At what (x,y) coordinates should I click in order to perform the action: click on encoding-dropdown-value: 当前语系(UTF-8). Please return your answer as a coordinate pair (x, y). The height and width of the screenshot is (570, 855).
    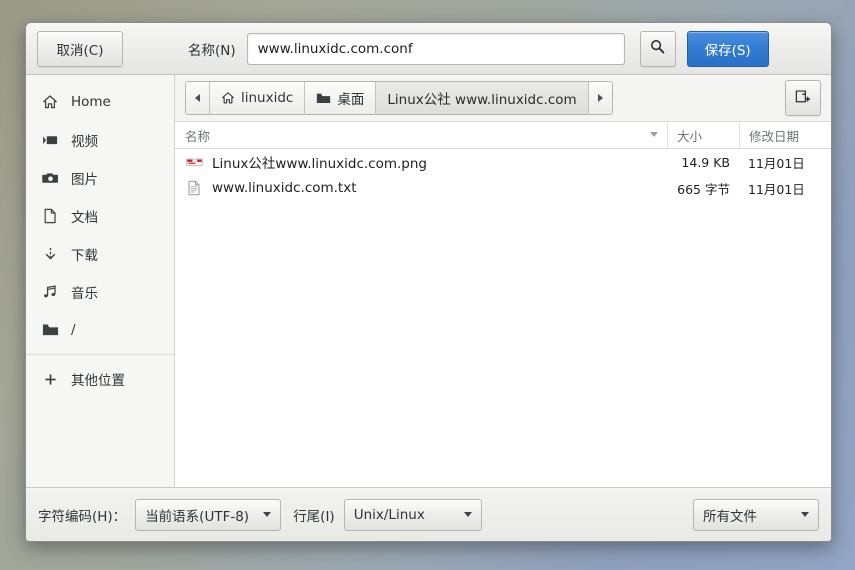
    Looking at the image, I should click on (197, 516).